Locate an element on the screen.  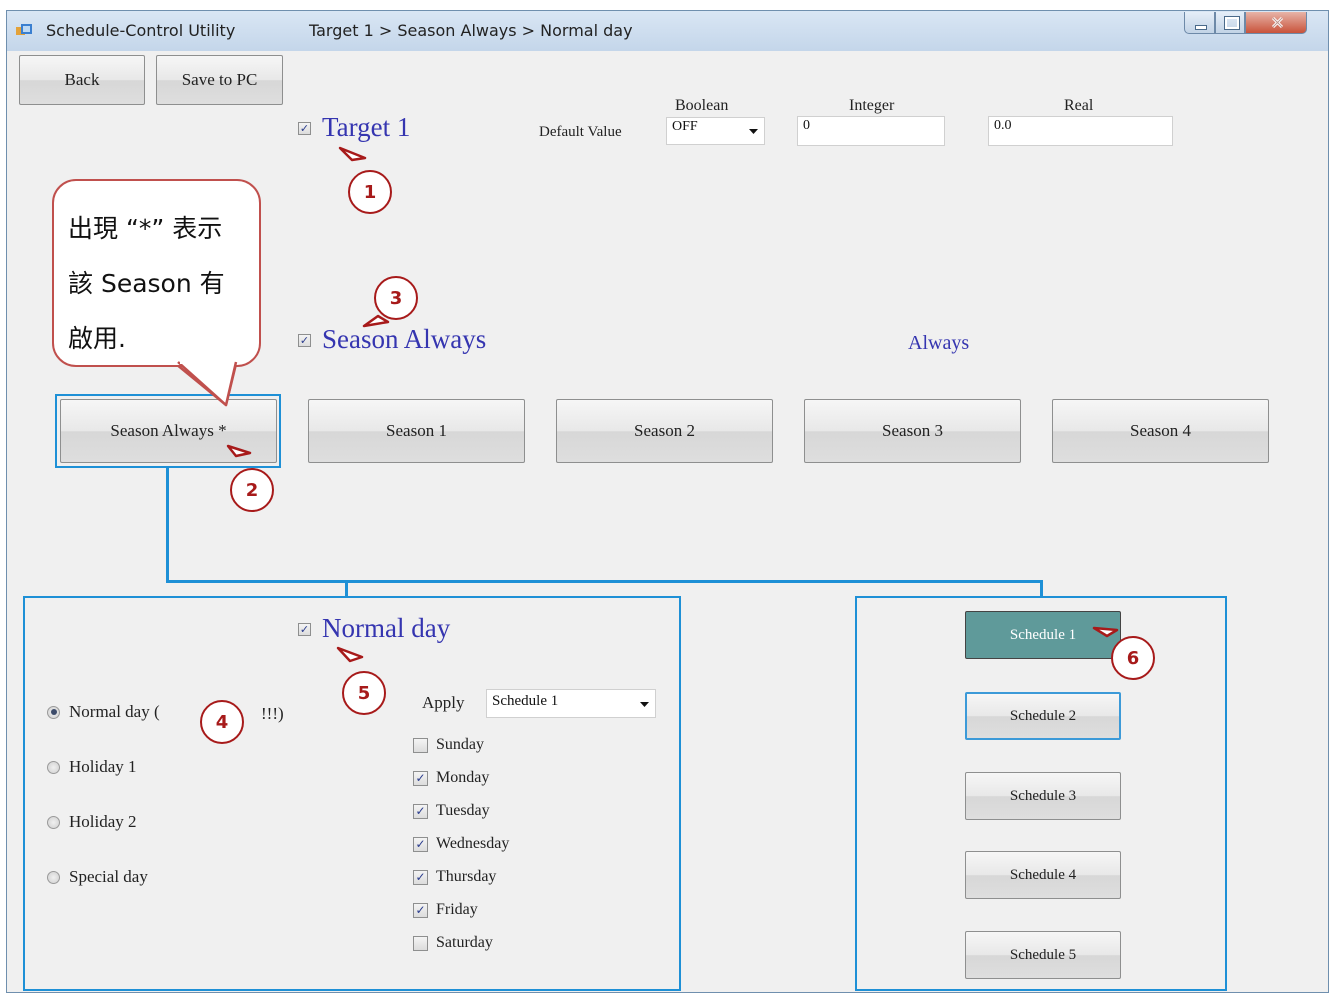
speech-bubble-tail is located at coordinates (207, 382).